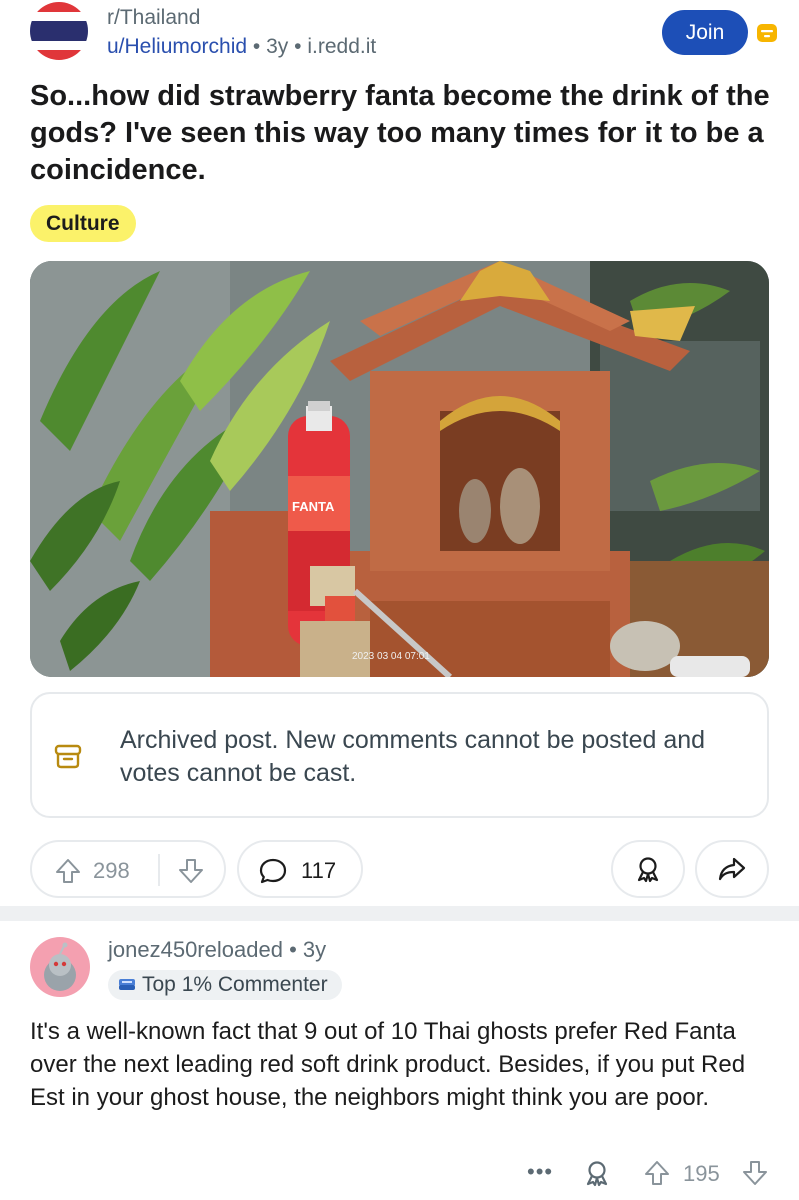  What do you see at coordinates (111, 870) in the screenshot?
I see `post-score: 298` at bounding box center [111, 870].